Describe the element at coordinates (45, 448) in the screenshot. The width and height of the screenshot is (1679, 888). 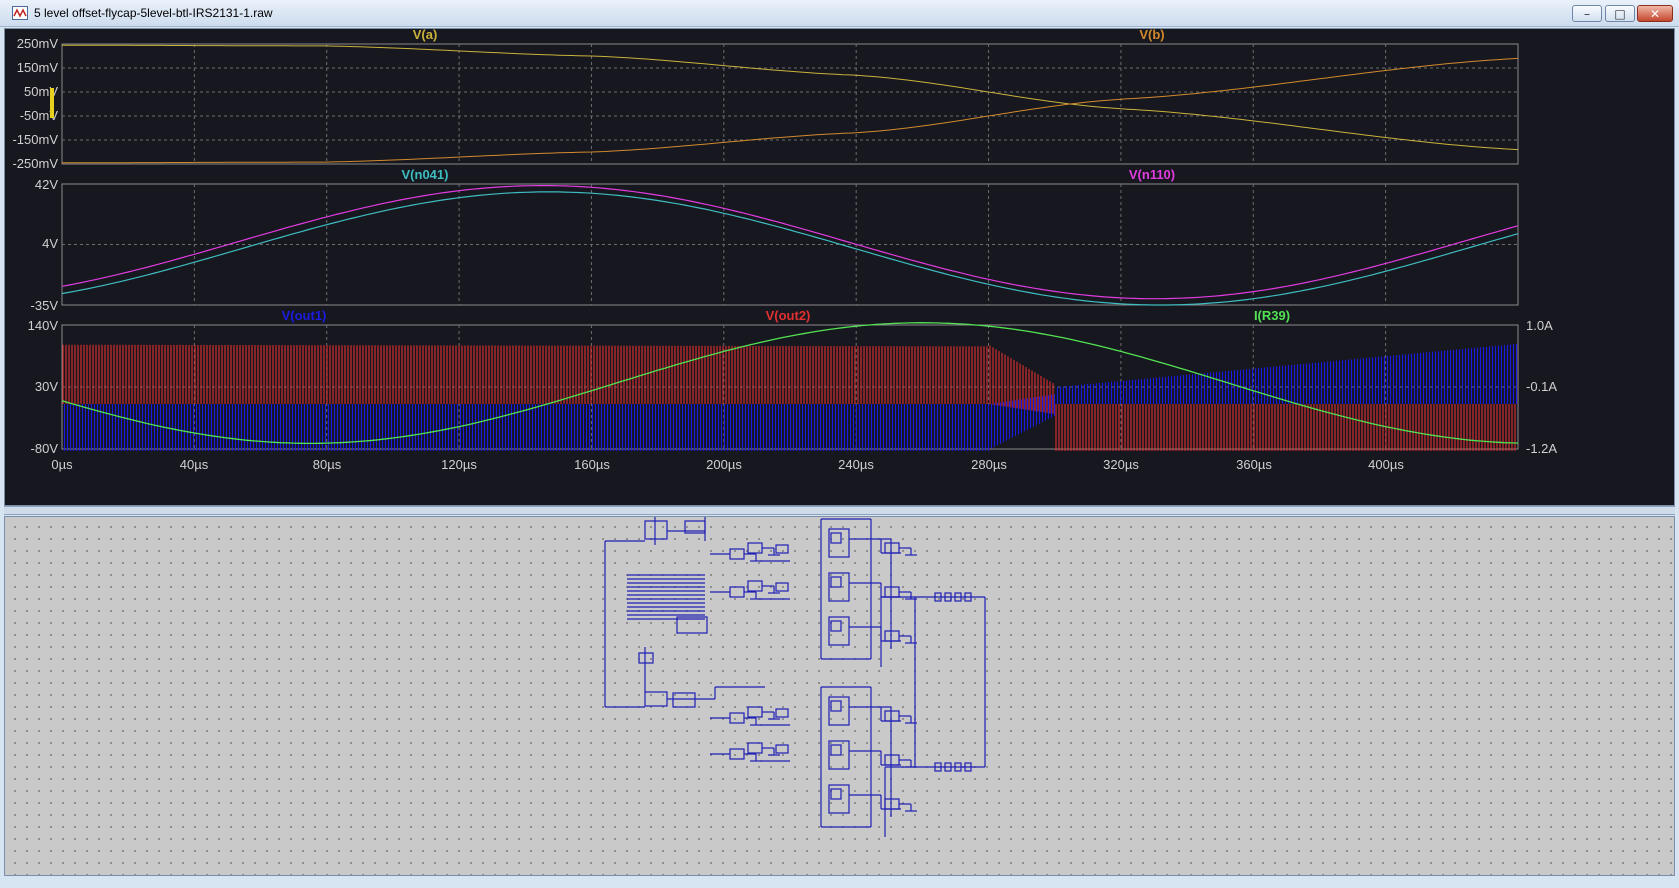
I see `ytick-bot-2: -80V` at that location.